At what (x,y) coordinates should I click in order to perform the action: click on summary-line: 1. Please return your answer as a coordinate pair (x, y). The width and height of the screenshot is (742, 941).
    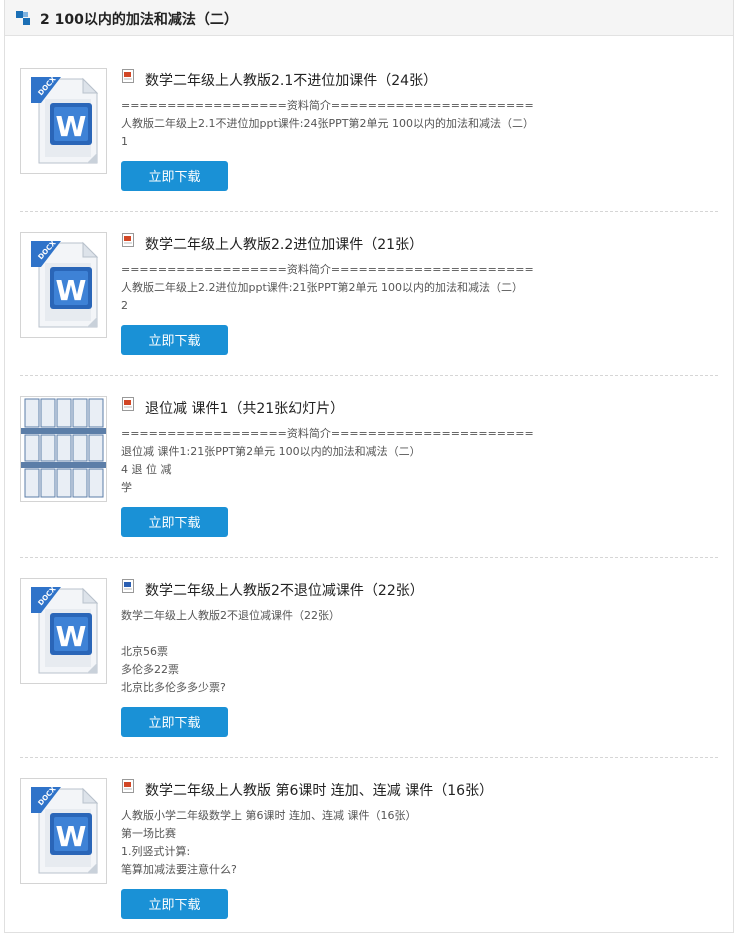
    Looking at the image, I should click on (124, 141).